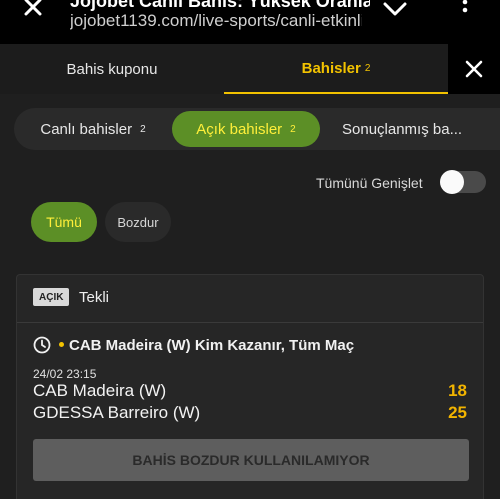 This screenshot has width=500, height=499. I want to click on market-title: CAB Madeira (W) Kim Kazanır, Tüm Maç, so click(212, 345).